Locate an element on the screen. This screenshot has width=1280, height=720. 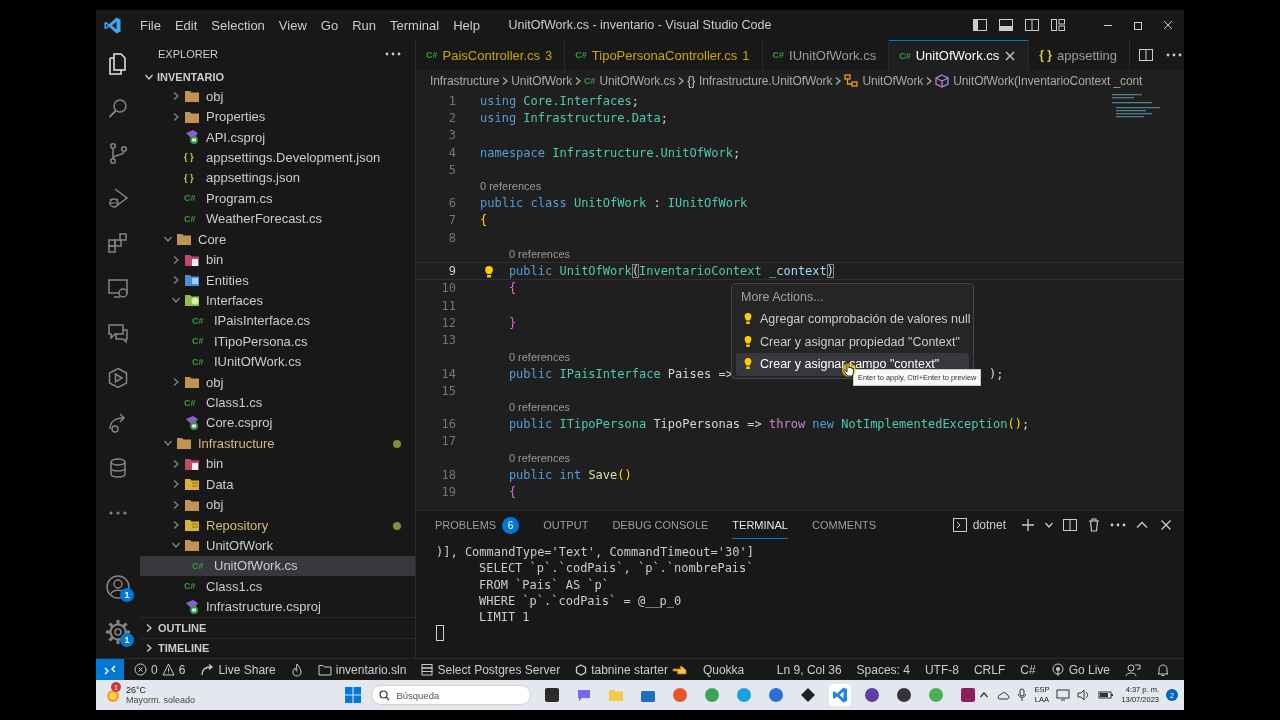
terminal-selector: dotnet is located at coordinates (978, 525).